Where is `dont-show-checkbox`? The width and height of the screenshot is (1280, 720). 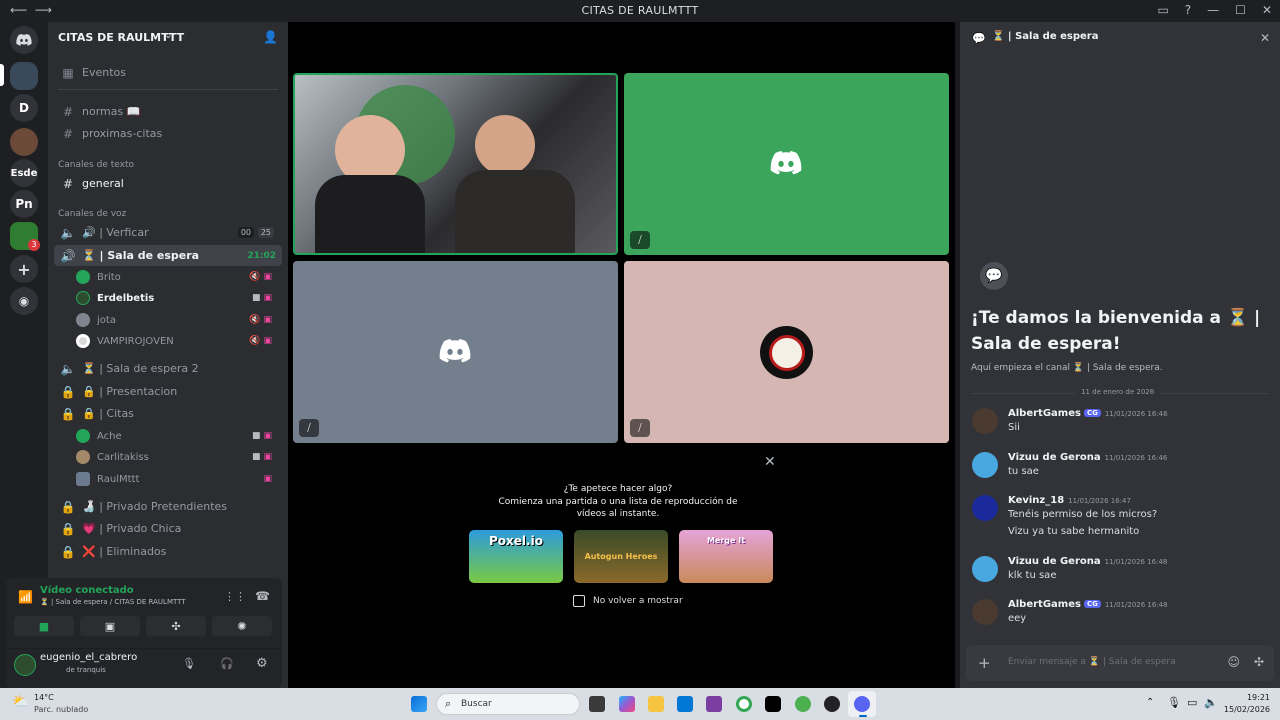 dont-show-checkbox is located at coordinates (579, 601).